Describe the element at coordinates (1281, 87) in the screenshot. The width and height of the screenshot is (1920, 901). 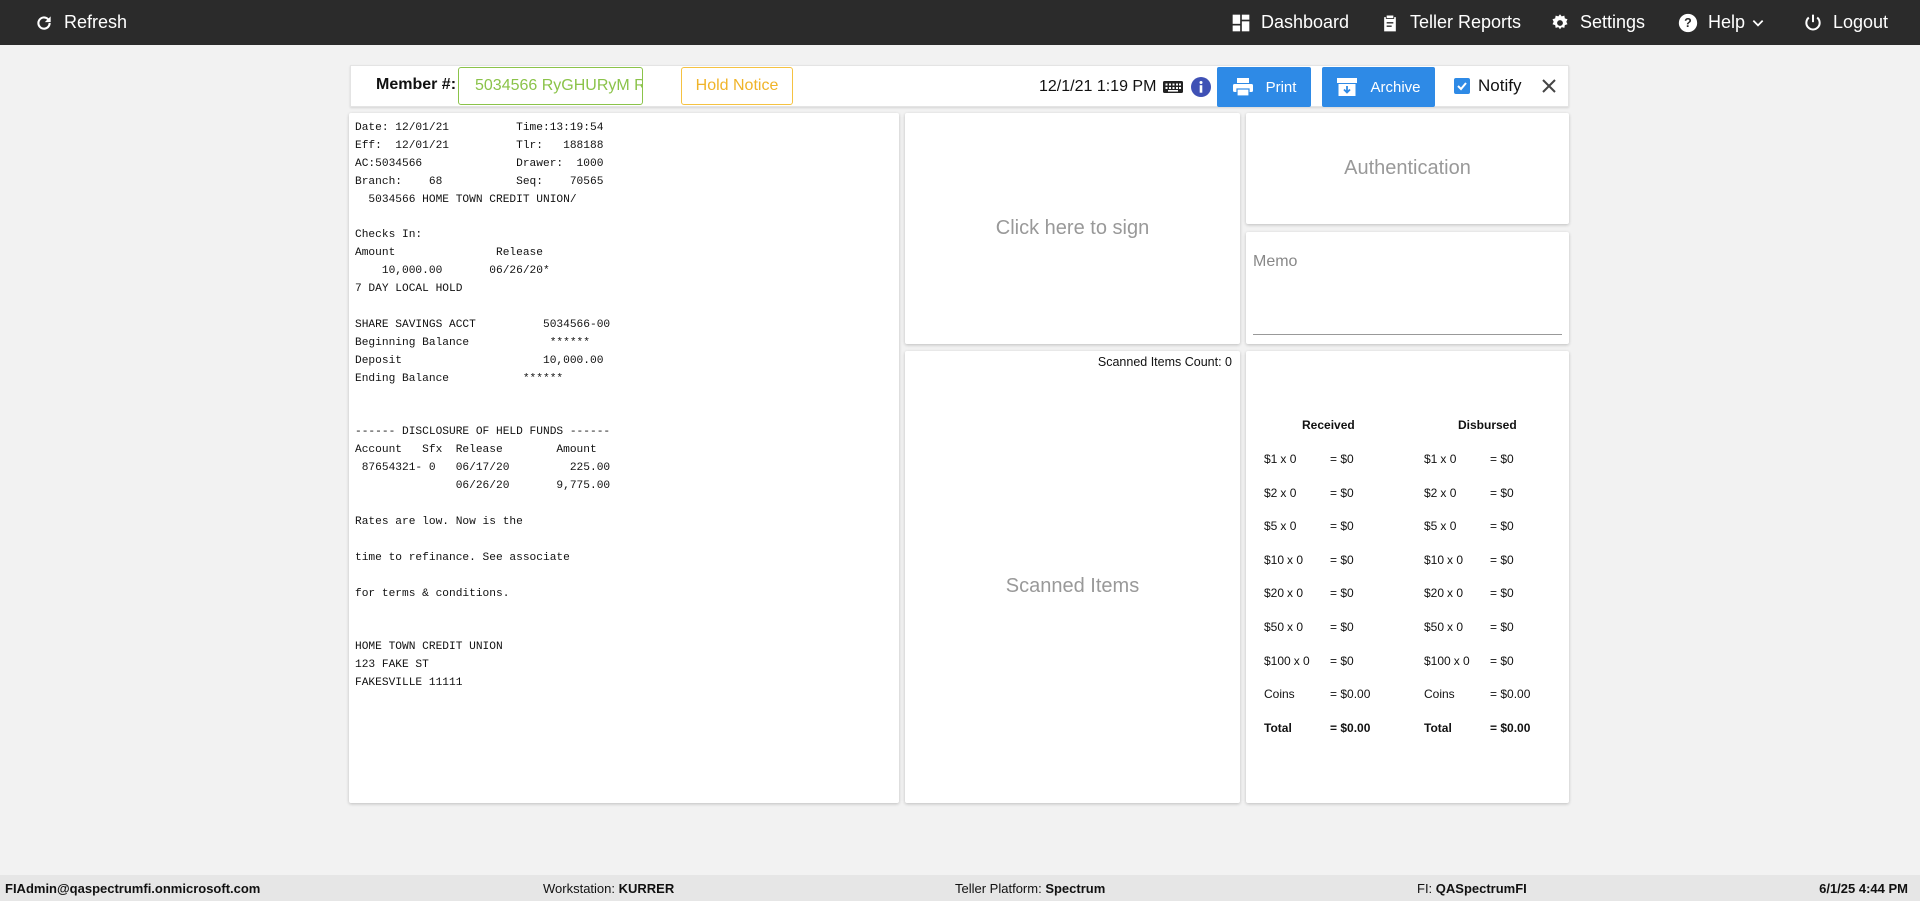
I see `print-label: Print` at that location.